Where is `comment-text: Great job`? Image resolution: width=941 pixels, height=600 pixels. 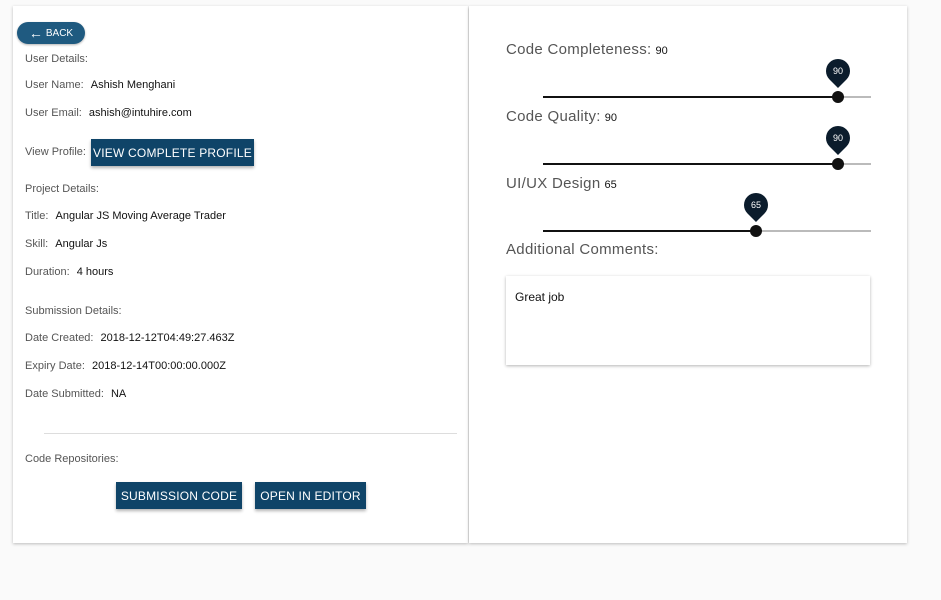
comment-text: Great job is located at coordinates (540, 297).